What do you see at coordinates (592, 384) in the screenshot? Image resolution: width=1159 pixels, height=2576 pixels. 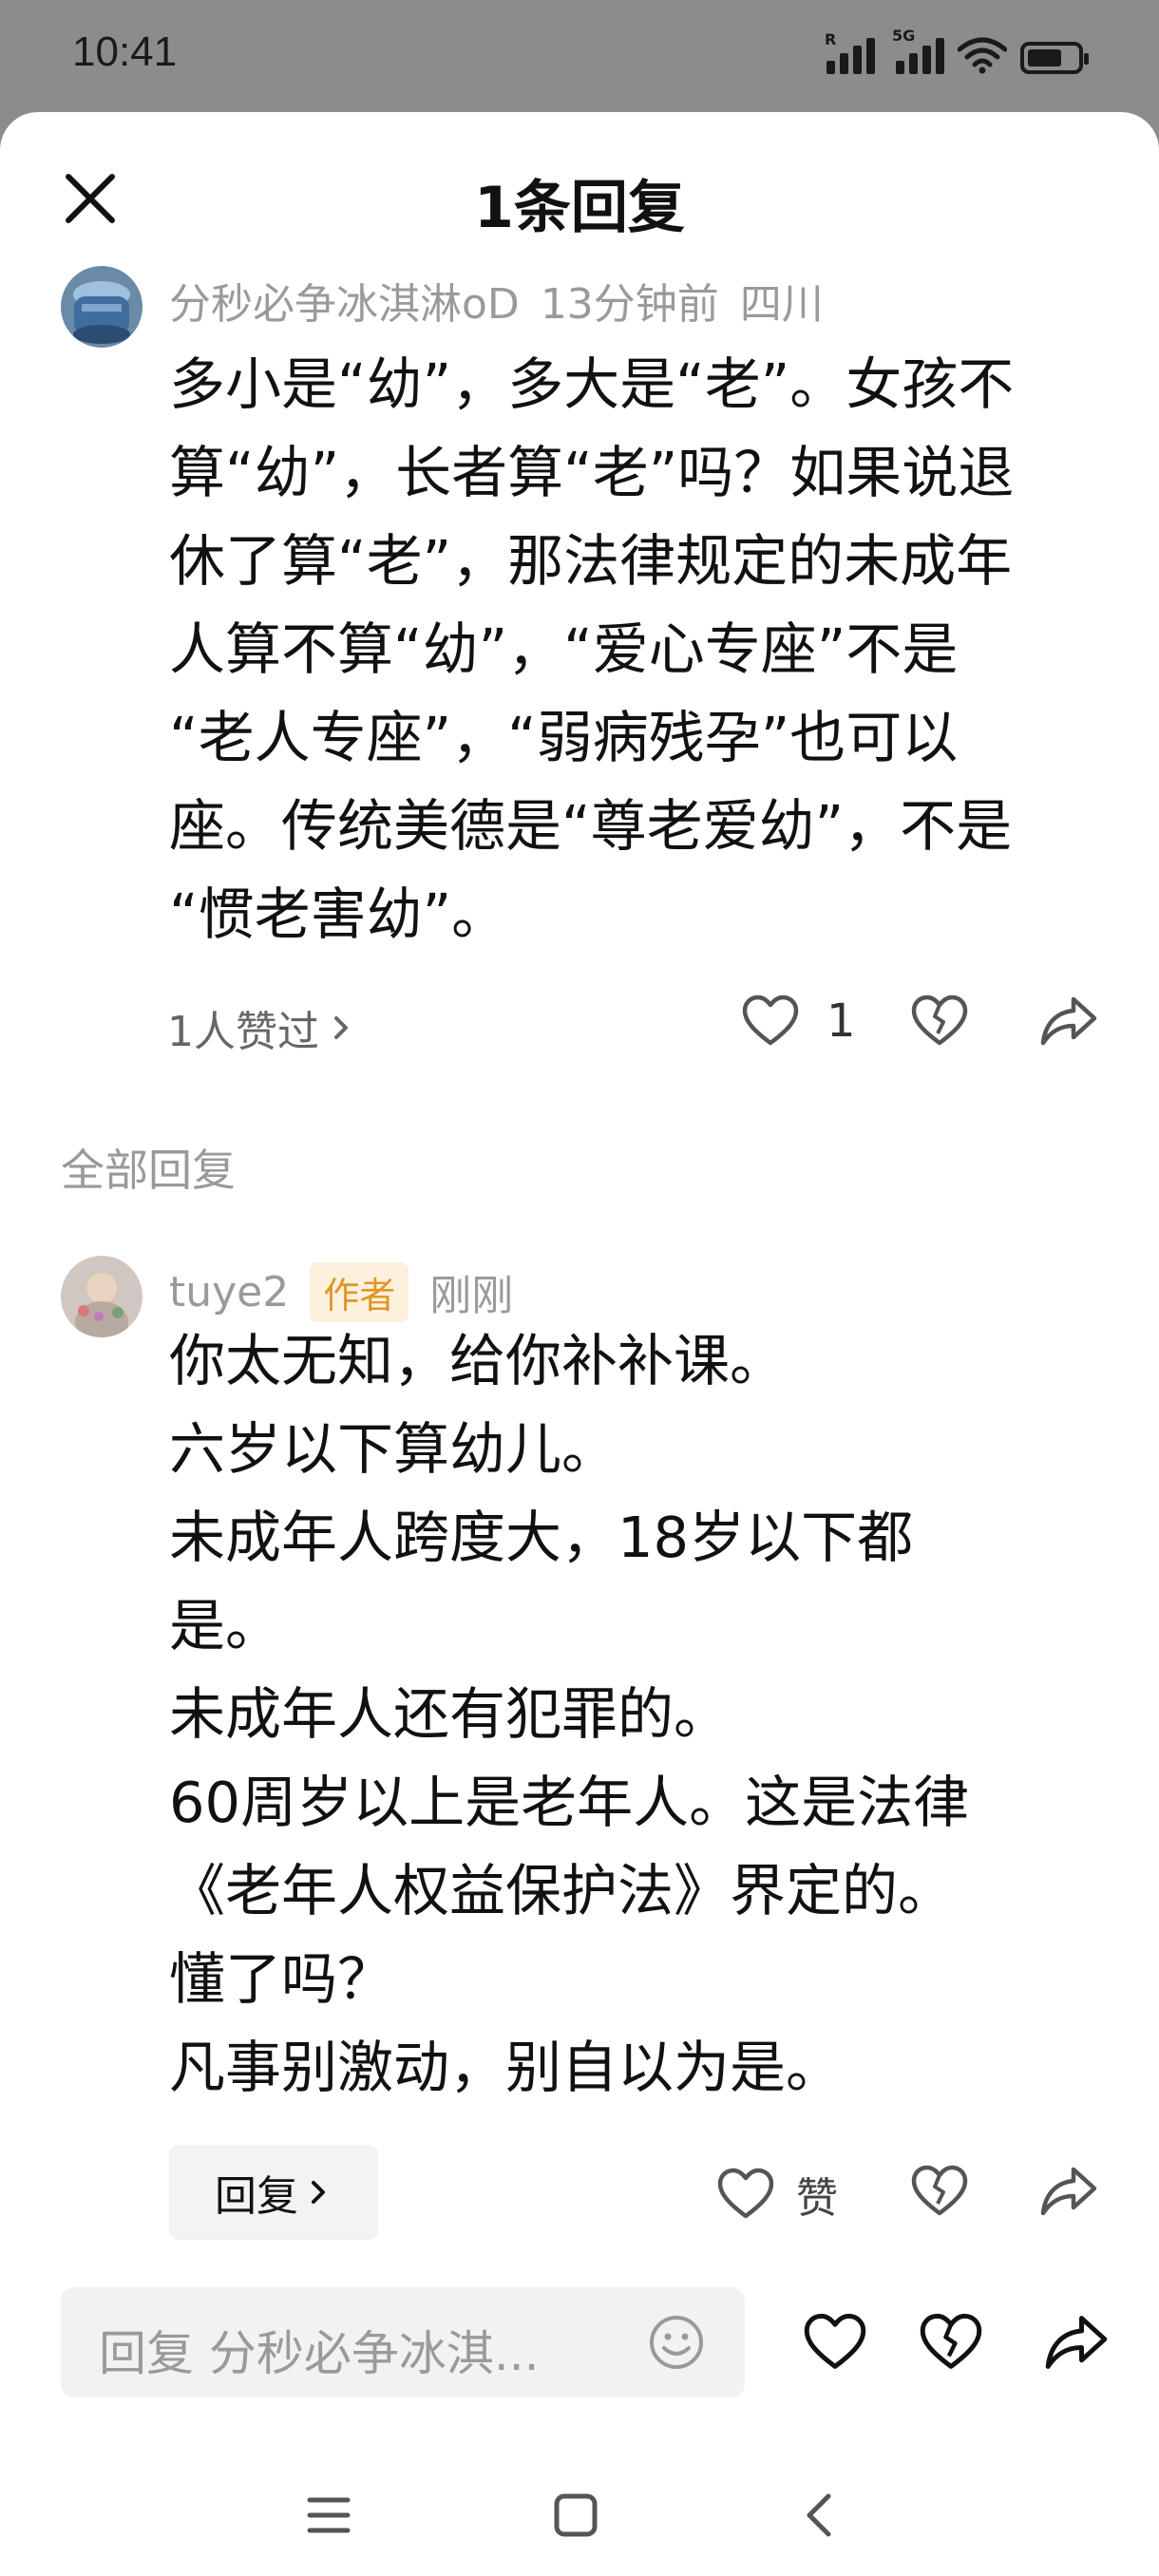 I see `comment-line: 多小是“幼”，多大是“老”。女孩不` at bounding box center [592, 384].